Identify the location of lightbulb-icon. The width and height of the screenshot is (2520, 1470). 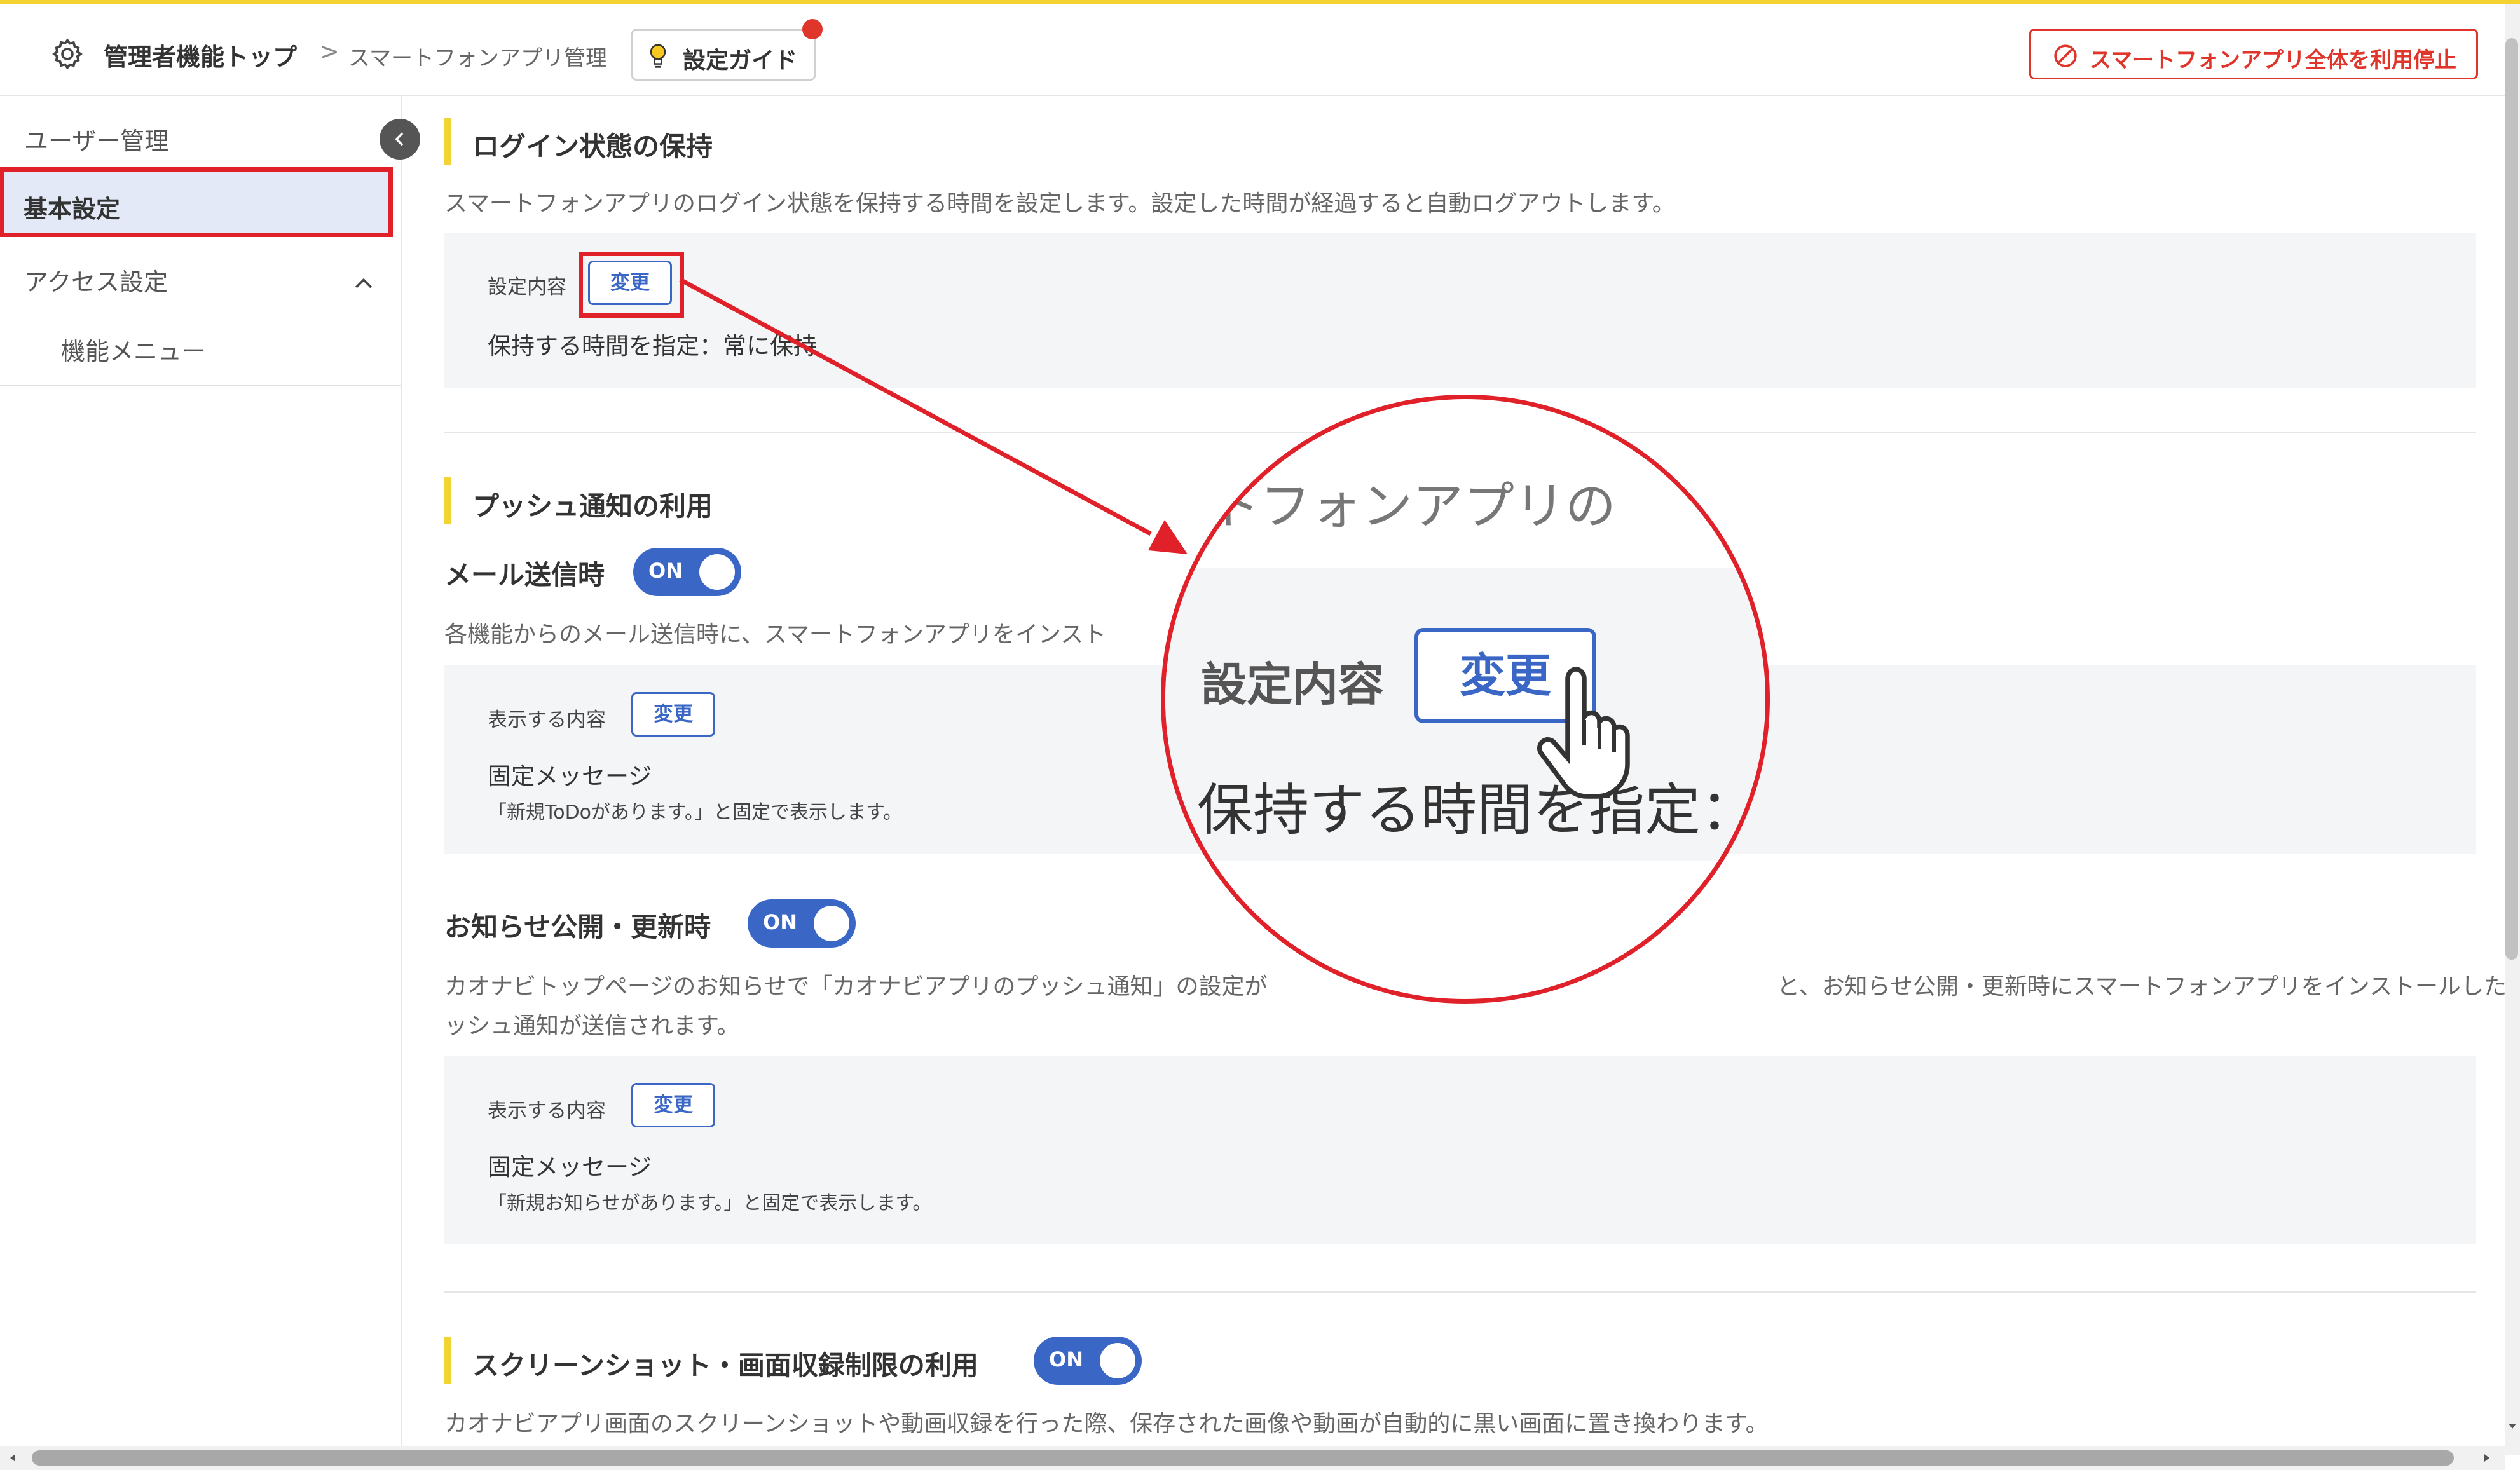
(658, 56).